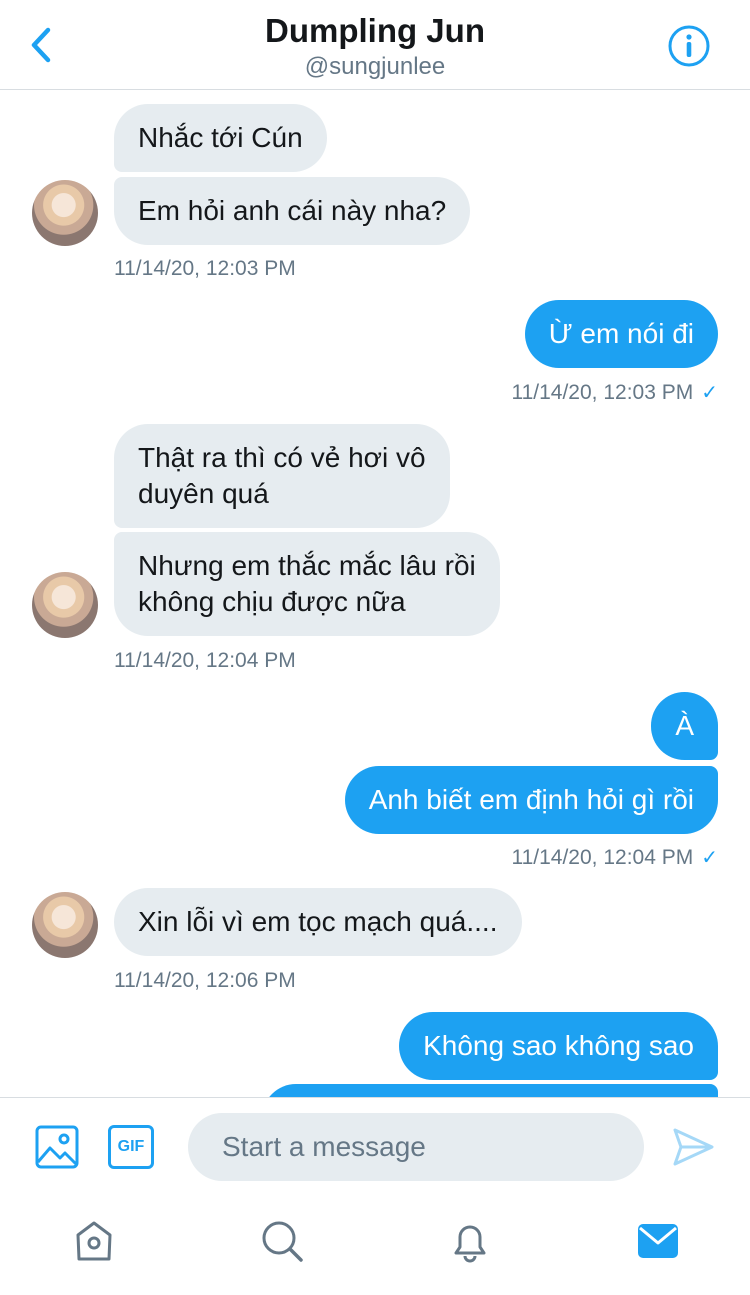  I want to click on message-bubble-outgoing: Anh biết em định hỏi gì rồi, so click(531, 800).